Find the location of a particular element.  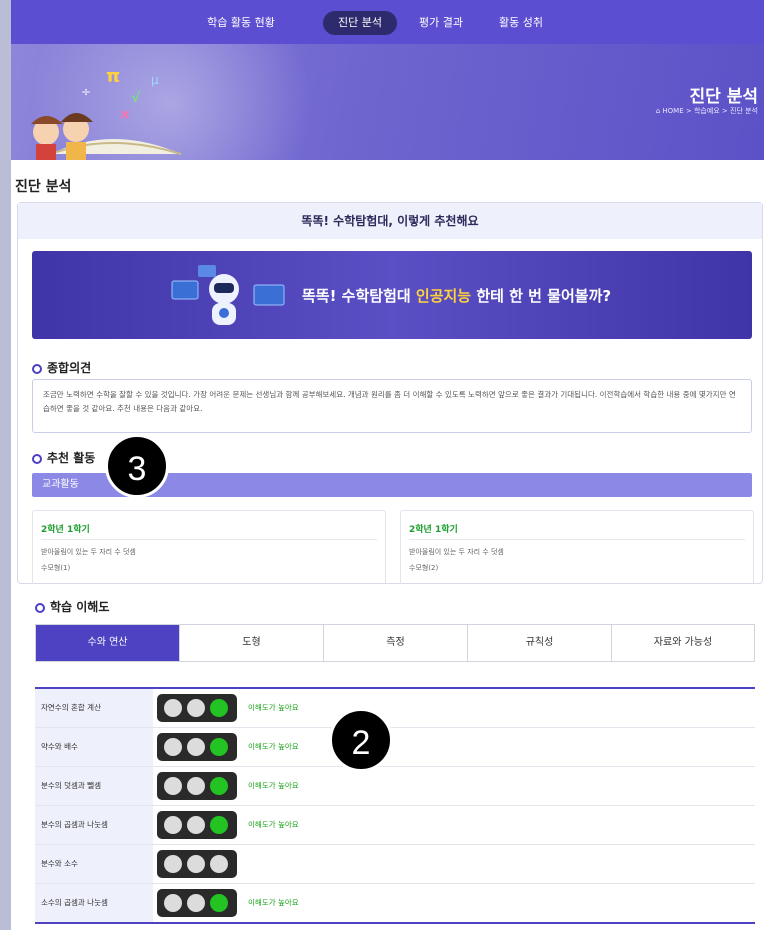

understanding-title-text: 학습 이해도 is located at coordinates (80, 607).